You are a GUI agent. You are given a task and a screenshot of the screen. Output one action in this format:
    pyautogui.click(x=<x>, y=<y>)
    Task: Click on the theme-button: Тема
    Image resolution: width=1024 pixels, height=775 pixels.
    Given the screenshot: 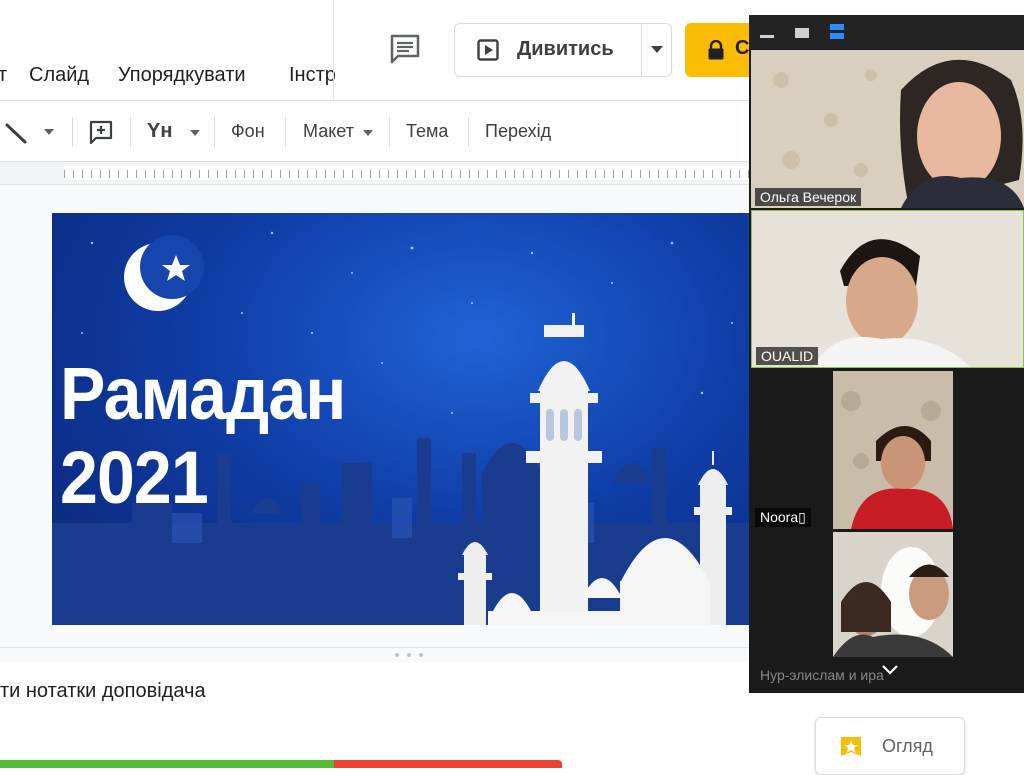 What is the action you would take?
    pyautogui.click(x=427, y=131)
    